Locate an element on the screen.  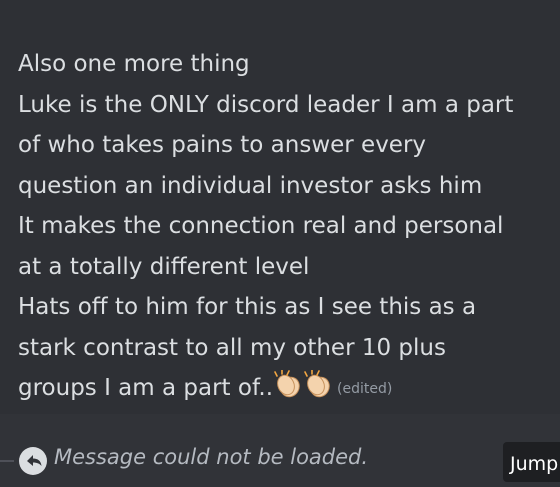
message-line: at a totally different level is located at coordinates (164, 266).